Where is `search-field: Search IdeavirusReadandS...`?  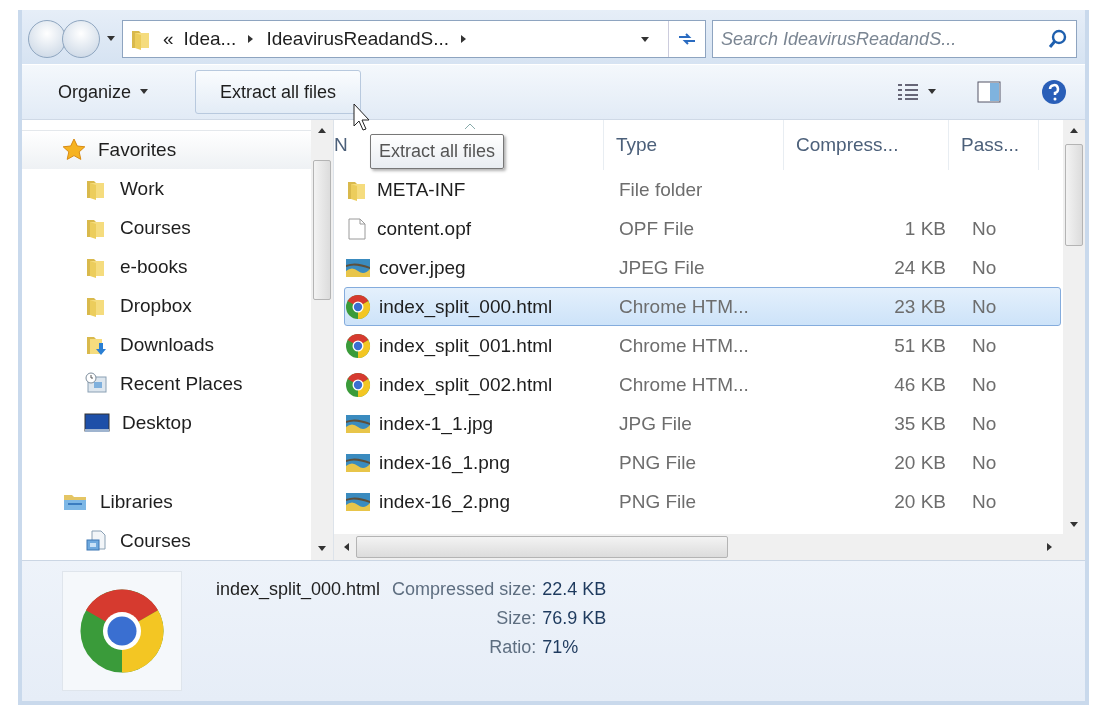 search-field: Search IdeavirusReadandS... is located at coordinates (894, 39).